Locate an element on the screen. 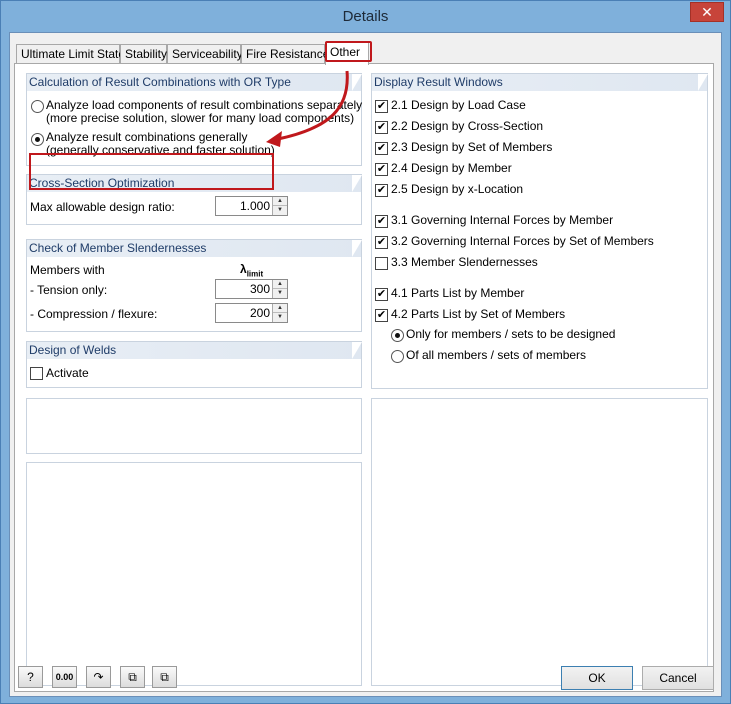 This screenshot has height=704, width=731. title-bar: Details ✕ is located at coordinates (365, 16).